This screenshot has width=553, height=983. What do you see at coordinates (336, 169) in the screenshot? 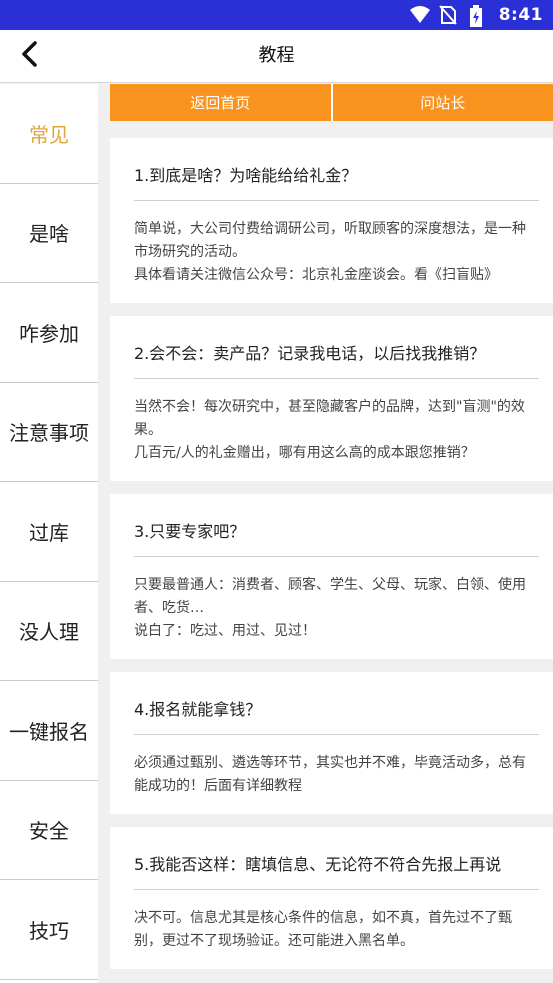
I see `faq-question: 1.到底是啥？为啥能给给礼金？` at bounding box center [336, 169].